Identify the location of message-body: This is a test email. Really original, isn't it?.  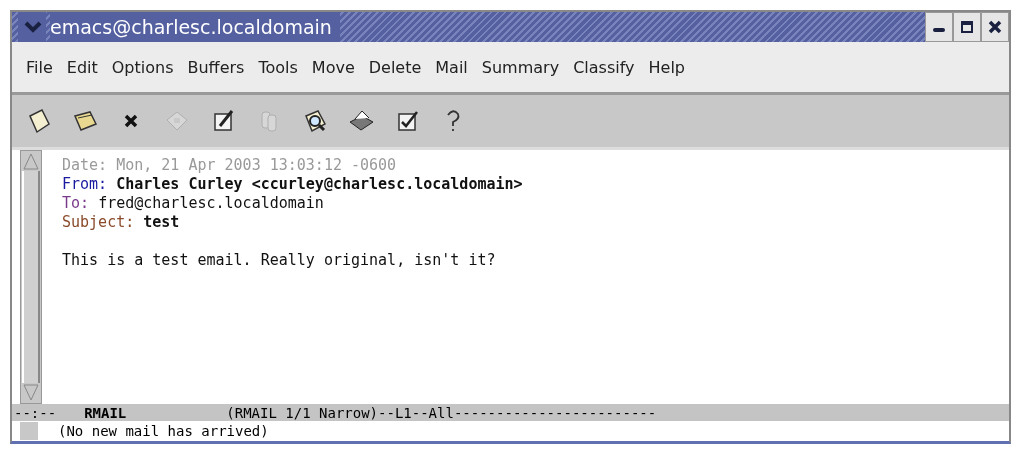
(279, 260).